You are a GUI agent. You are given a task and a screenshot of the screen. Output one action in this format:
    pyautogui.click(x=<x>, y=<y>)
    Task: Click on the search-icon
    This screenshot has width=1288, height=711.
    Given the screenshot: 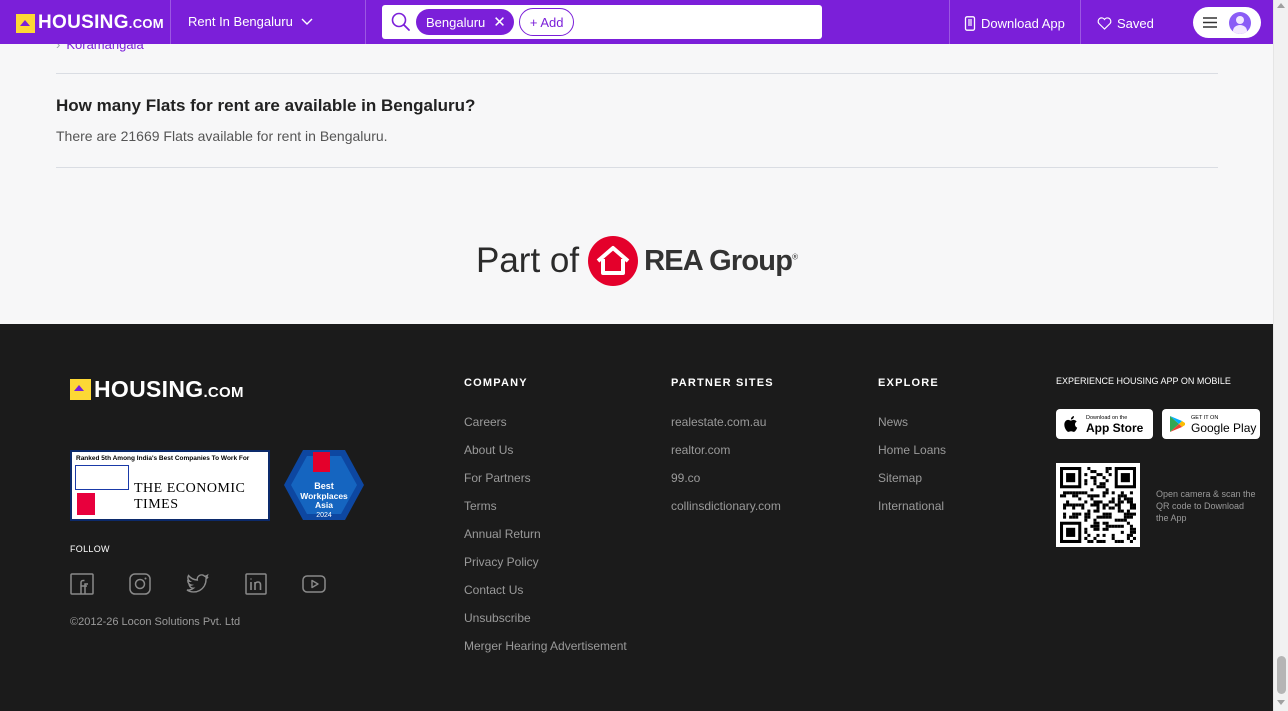 What is the action you would take?
    pyautogui.click(x=400, y=21)
    